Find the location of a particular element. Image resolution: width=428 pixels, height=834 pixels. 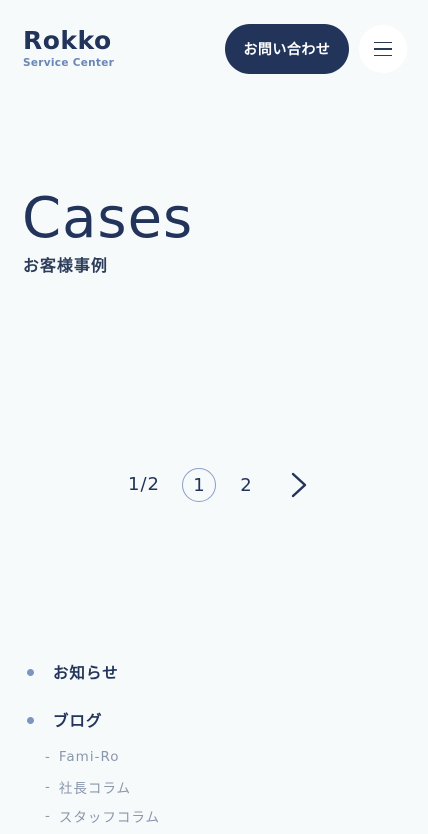

site-header: Rokko Service Center お問い合わせ is located at coordinates (214, 50).